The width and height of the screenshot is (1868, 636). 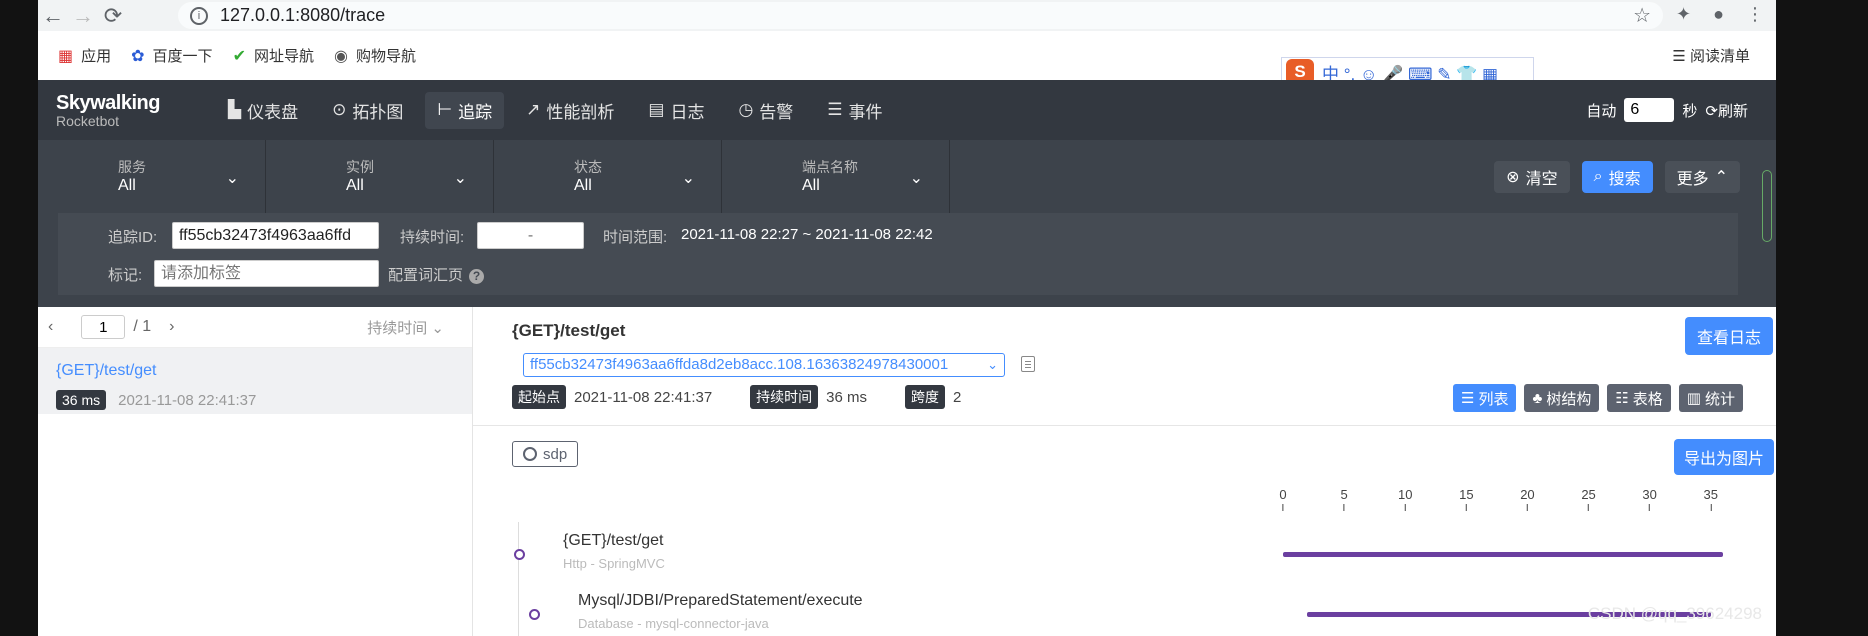 I want to click on refresh-button: ⟳刷新, so click(x=1726, y=110).